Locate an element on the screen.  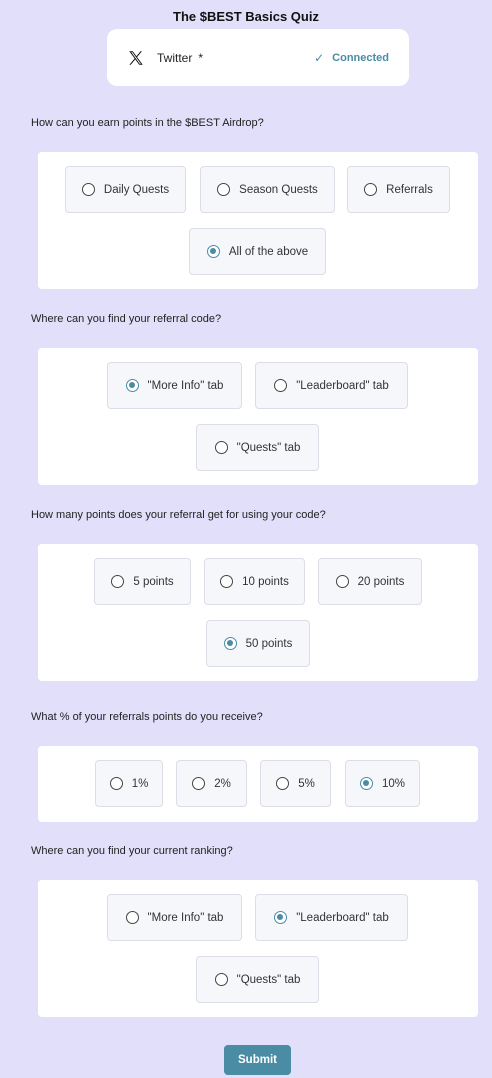
question-5-text: Where can you find your current ranking? is located at coordinates (132, 851).